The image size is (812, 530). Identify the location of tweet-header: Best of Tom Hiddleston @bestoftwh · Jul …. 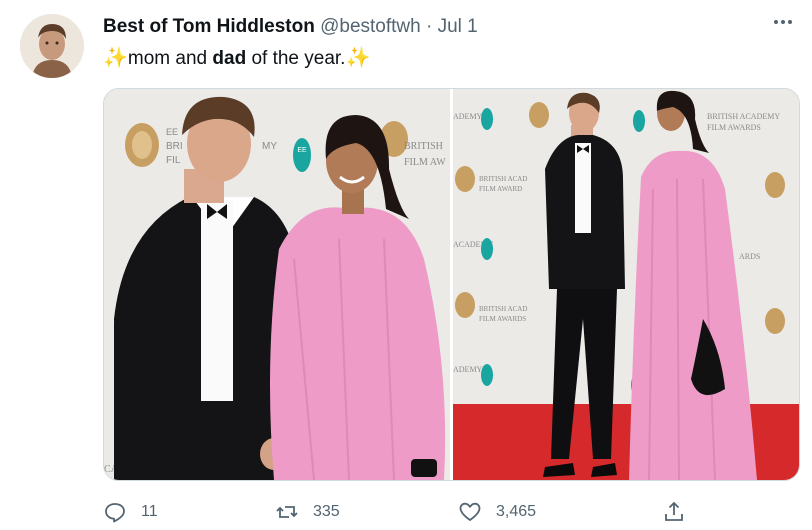
(290, 27).